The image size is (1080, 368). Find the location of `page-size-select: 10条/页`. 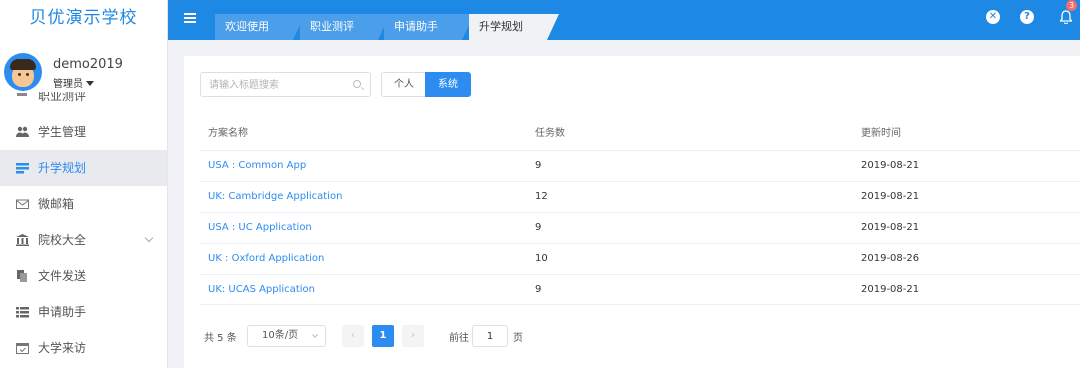

page-size-select: 10条/页 is located at coordinates (286, 336).